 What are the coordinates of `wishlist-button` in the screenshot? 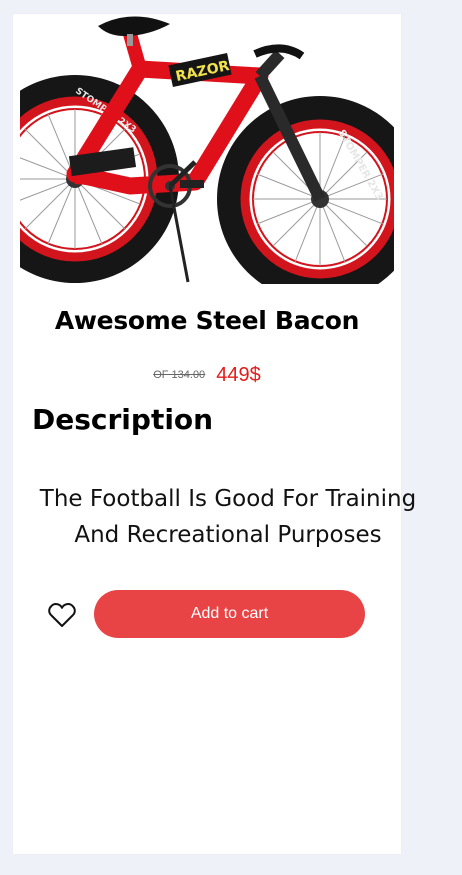 It's located at (62, 615).